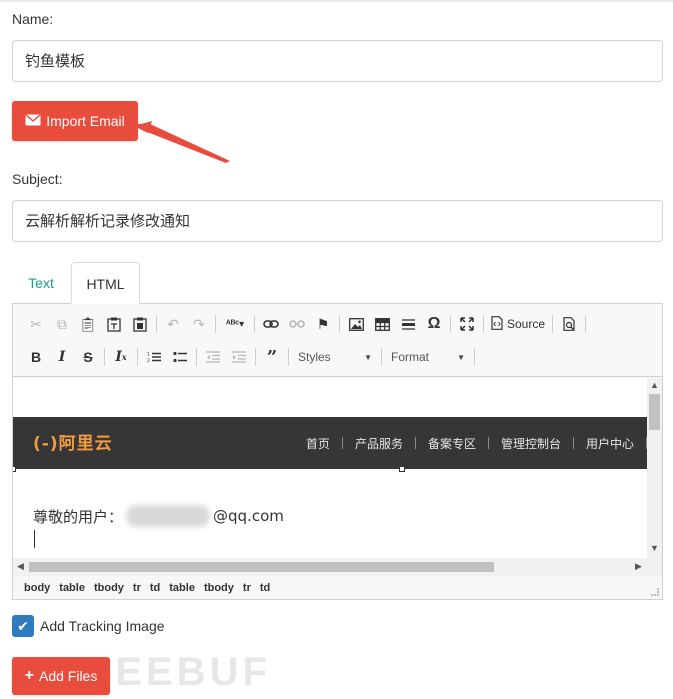 The width and height of the screenshot is (673, 699). Describe the element at coordinates (114, 324) in the screenshot. I see `paste-text-icon` at that location.